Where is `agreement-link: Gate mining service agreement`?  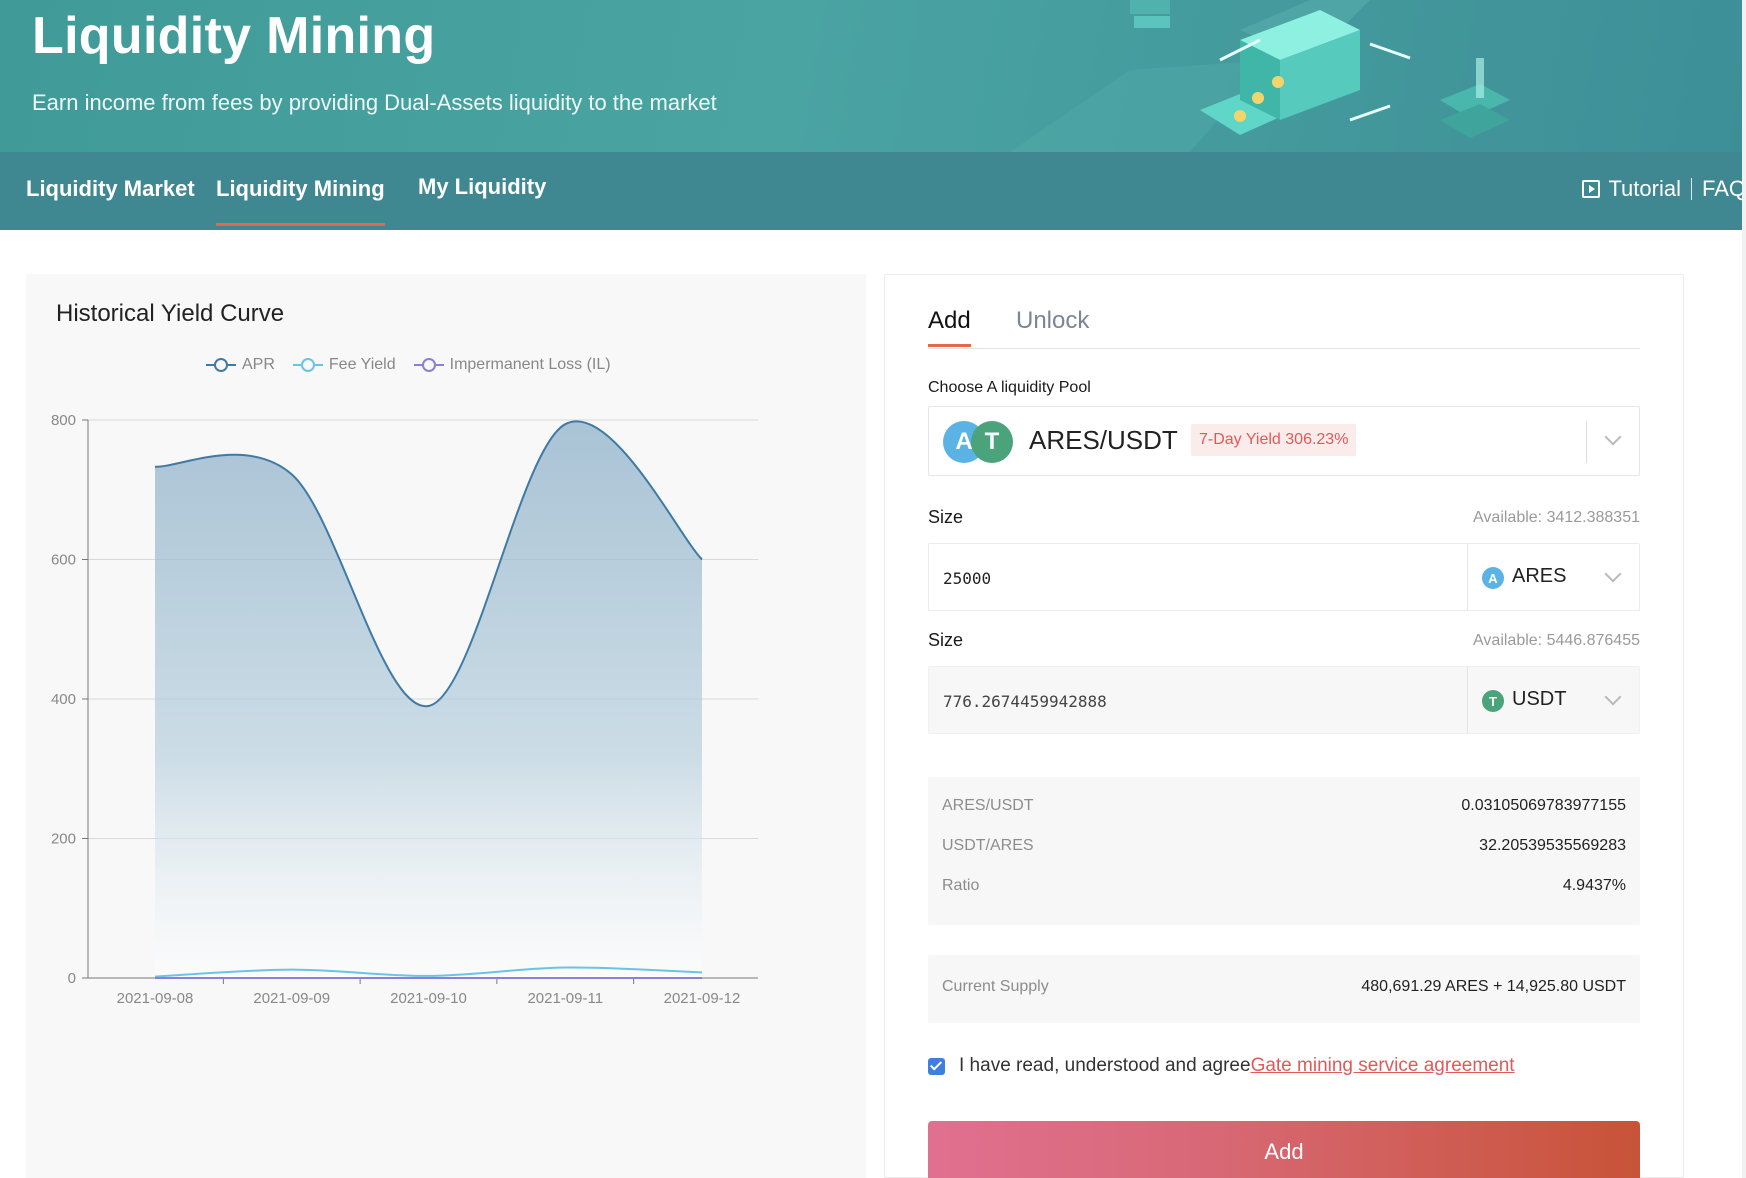
agreement-link: Gate mining service agreement is located at coordinates (1383, 1066).